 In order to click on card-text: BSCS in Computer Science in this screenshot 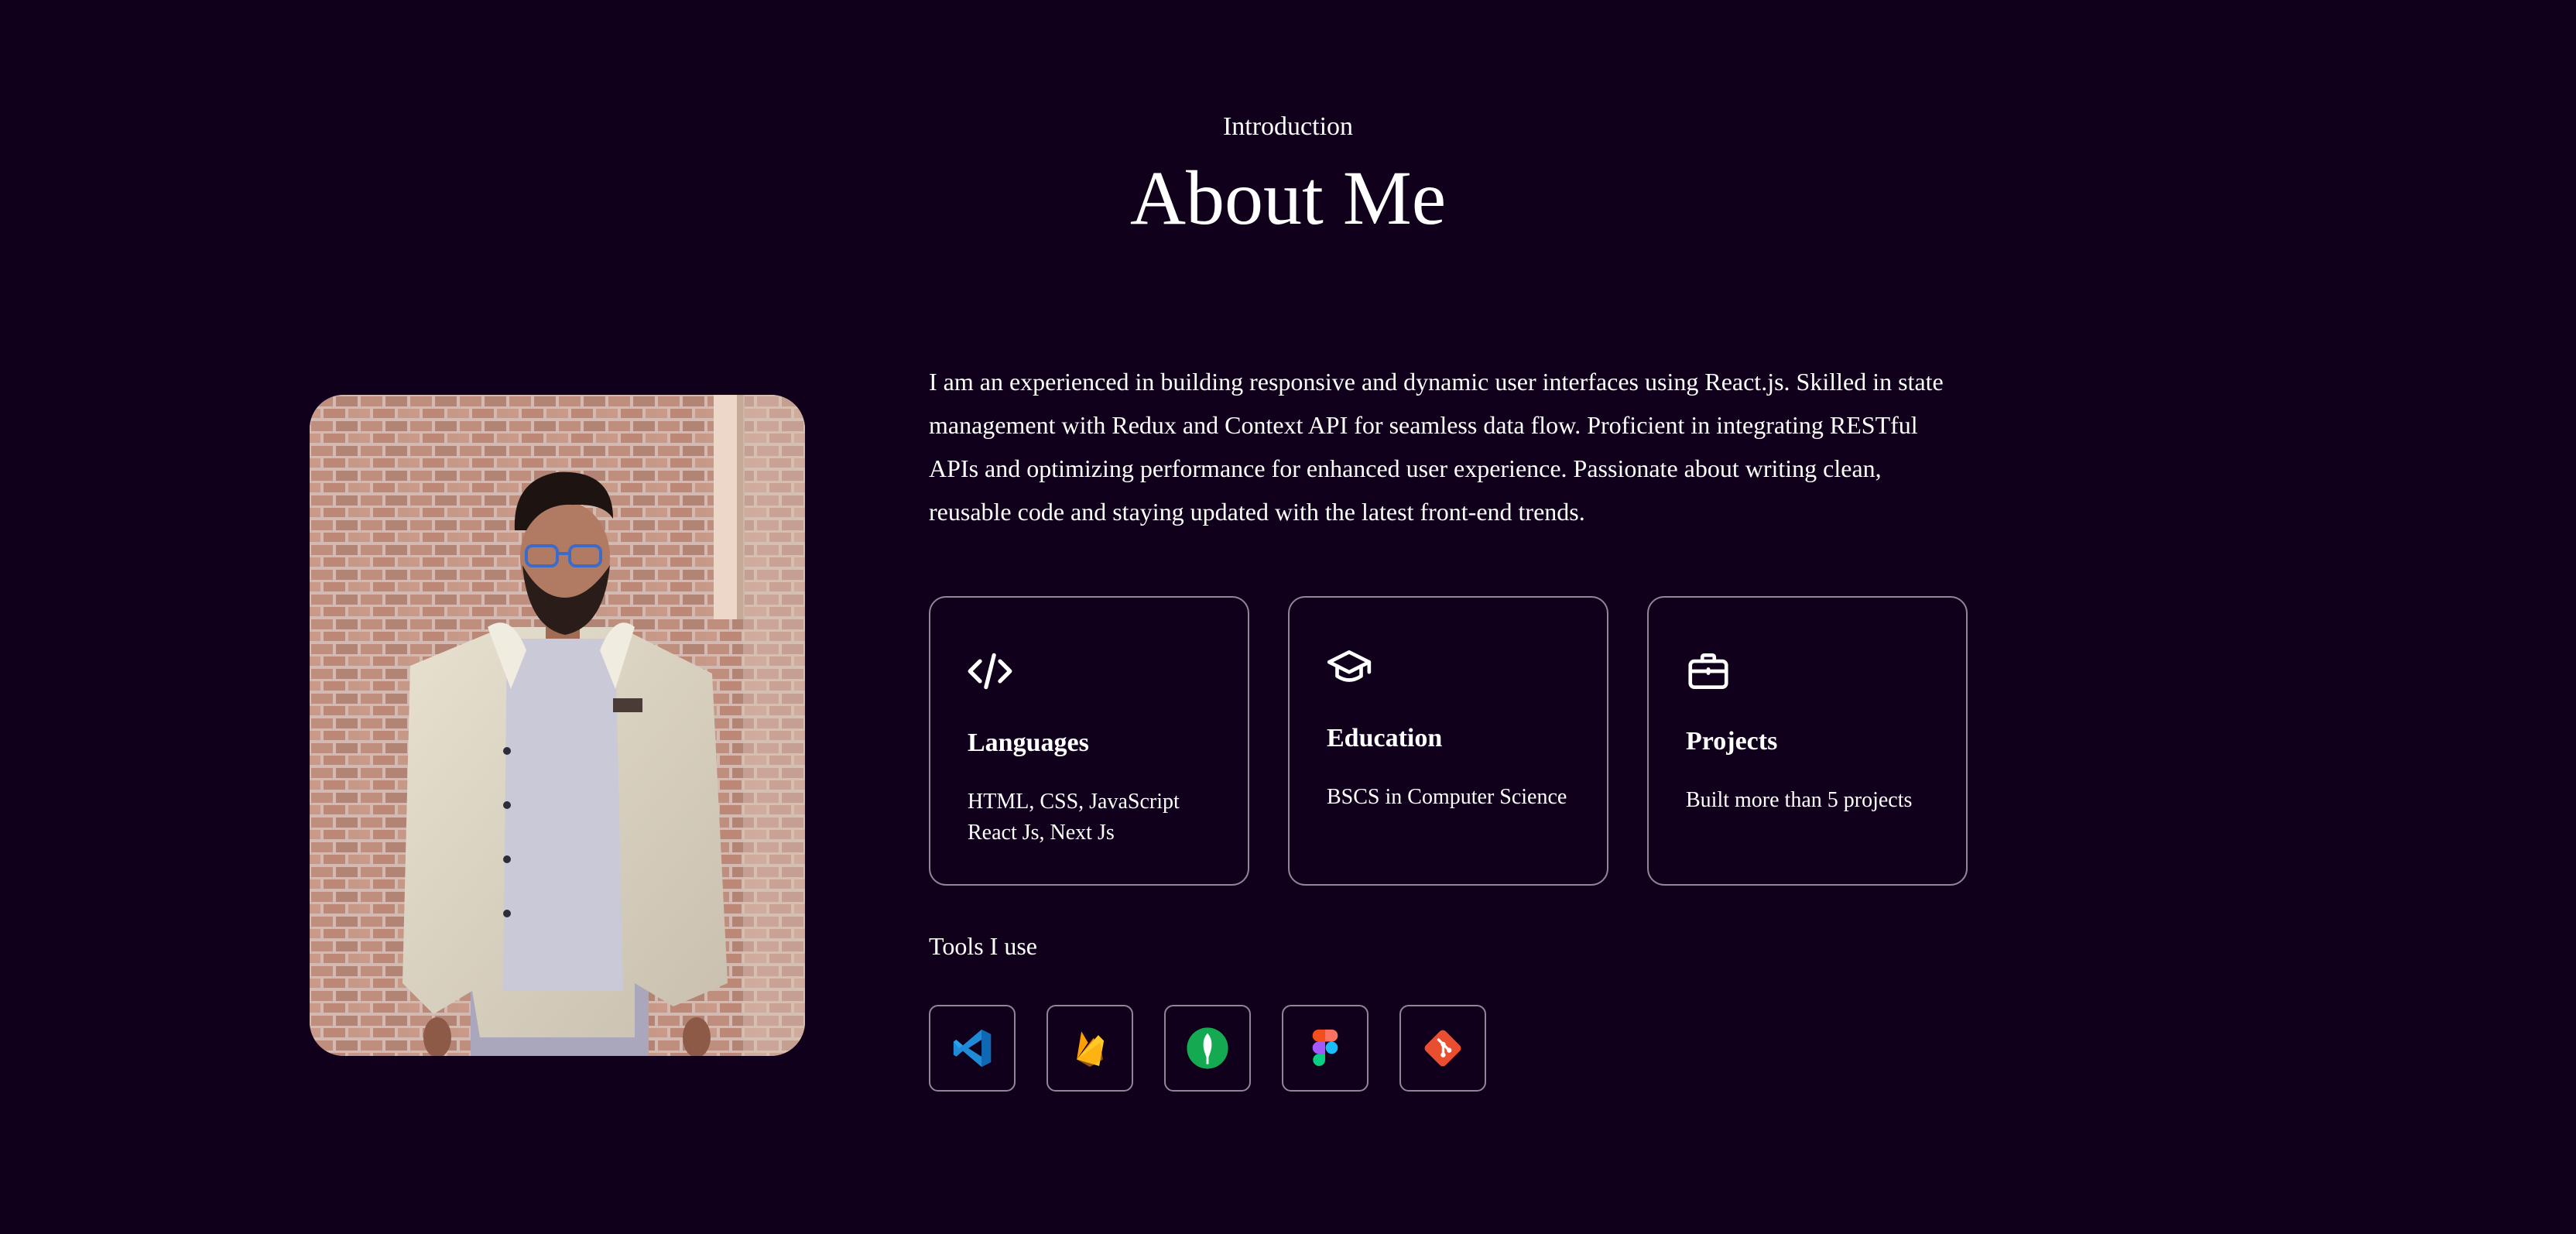, I will do `click(1462, 797)`.